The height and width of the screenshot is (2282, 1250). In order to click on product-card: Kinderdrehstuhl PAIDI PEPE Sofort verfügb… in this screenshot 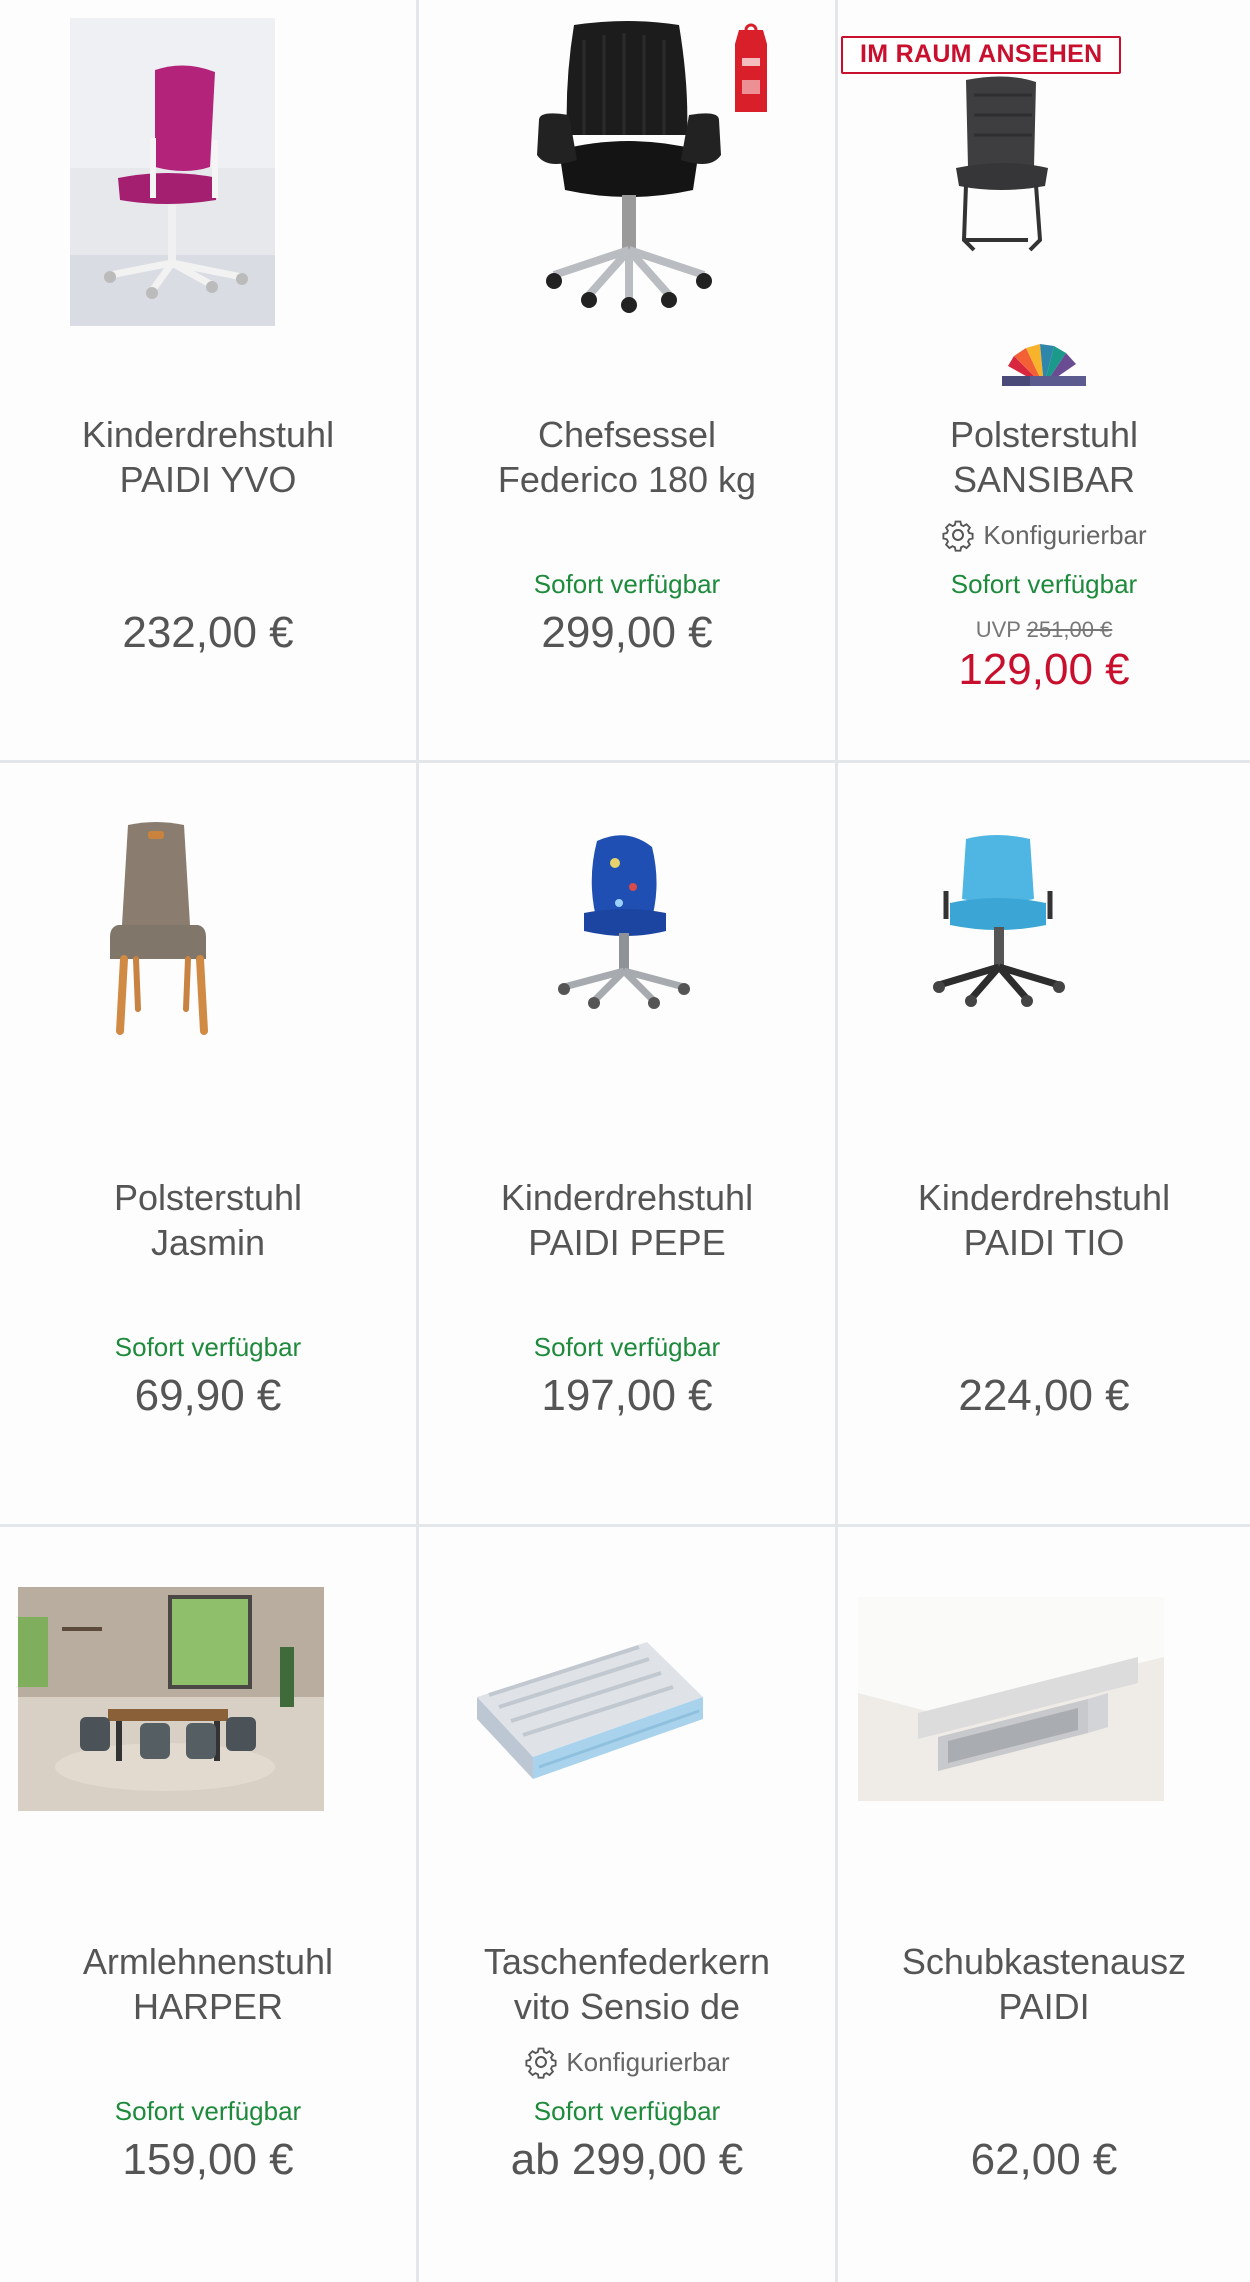, I will do `click(628, 1145)`.